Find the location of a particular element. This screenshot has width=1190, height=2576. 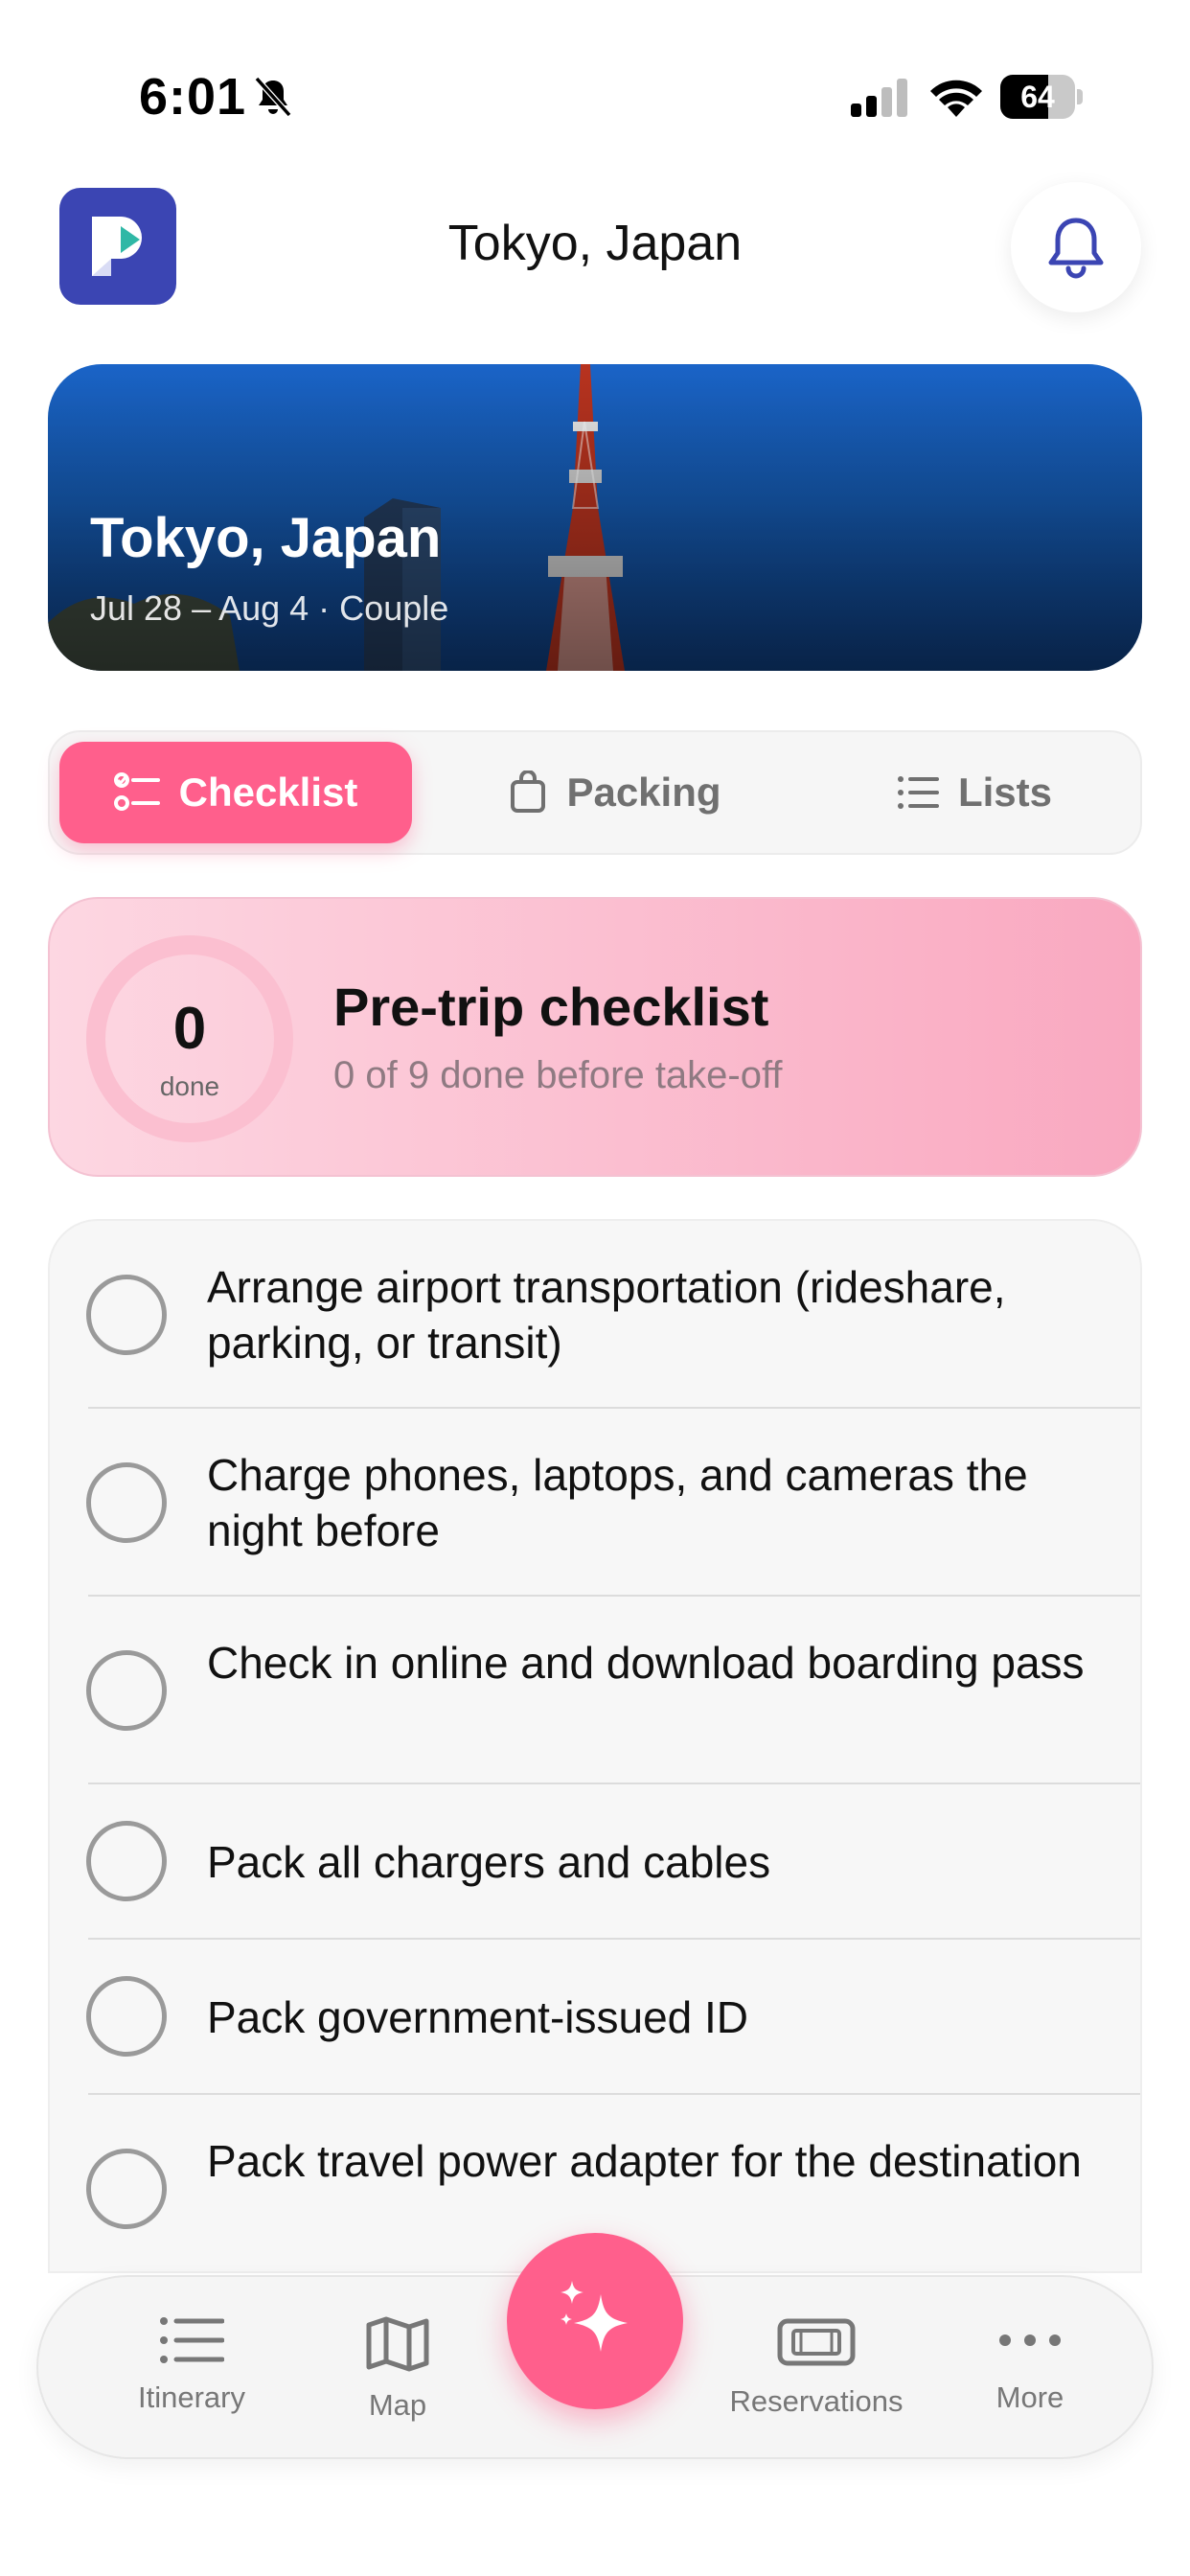

item-text: Pack government-issued ID is located at coordinates (478, 2017).